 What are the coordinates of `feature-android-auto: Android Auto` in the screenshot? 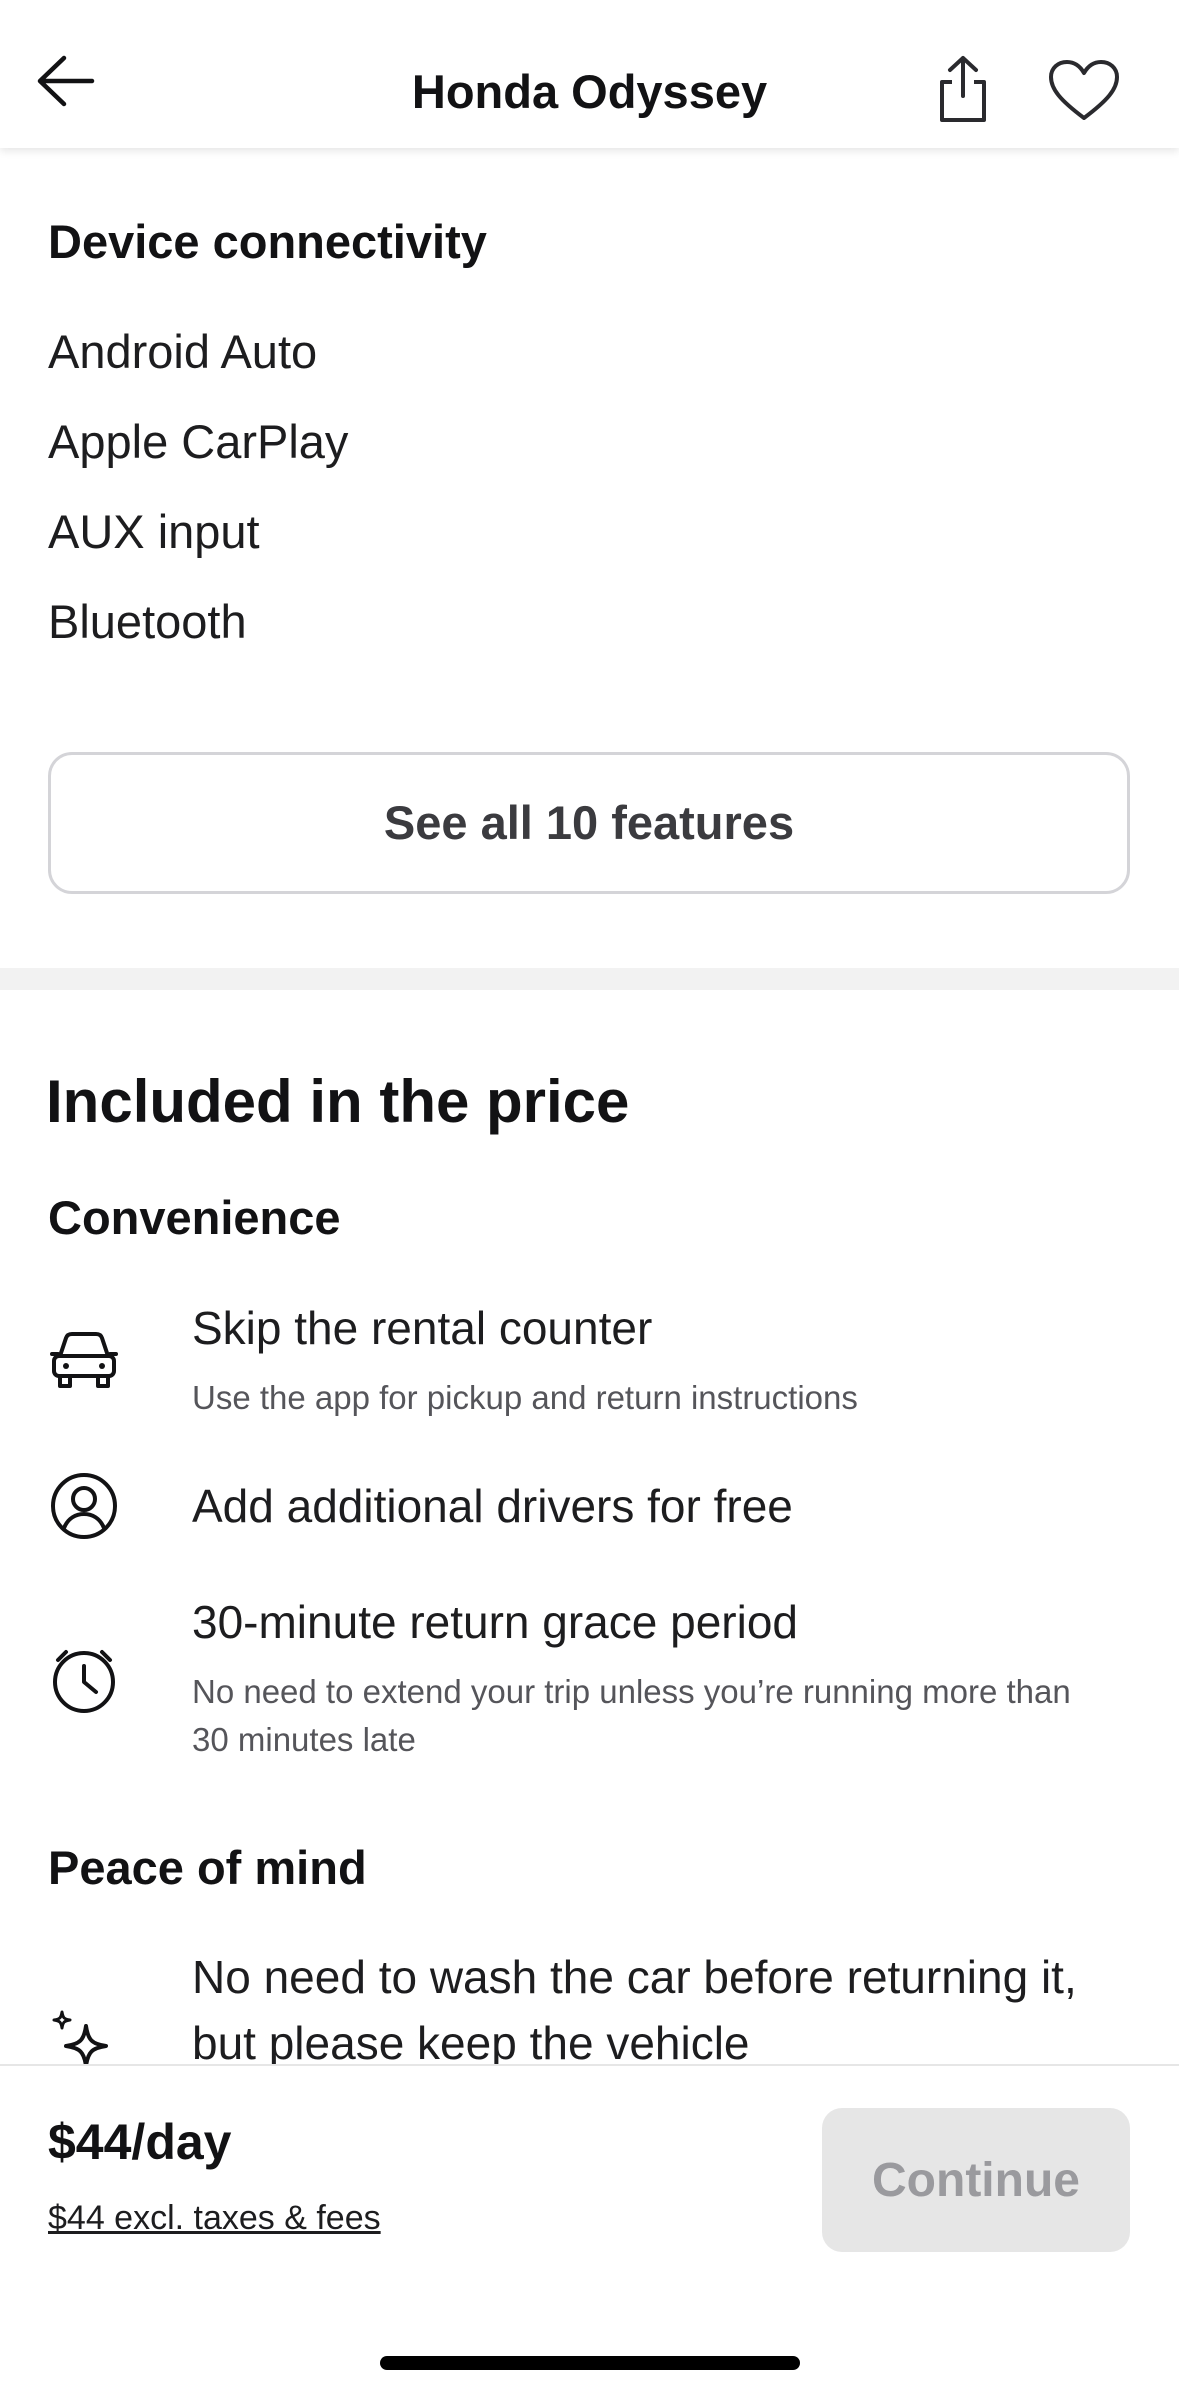 It's located at (183, 351).